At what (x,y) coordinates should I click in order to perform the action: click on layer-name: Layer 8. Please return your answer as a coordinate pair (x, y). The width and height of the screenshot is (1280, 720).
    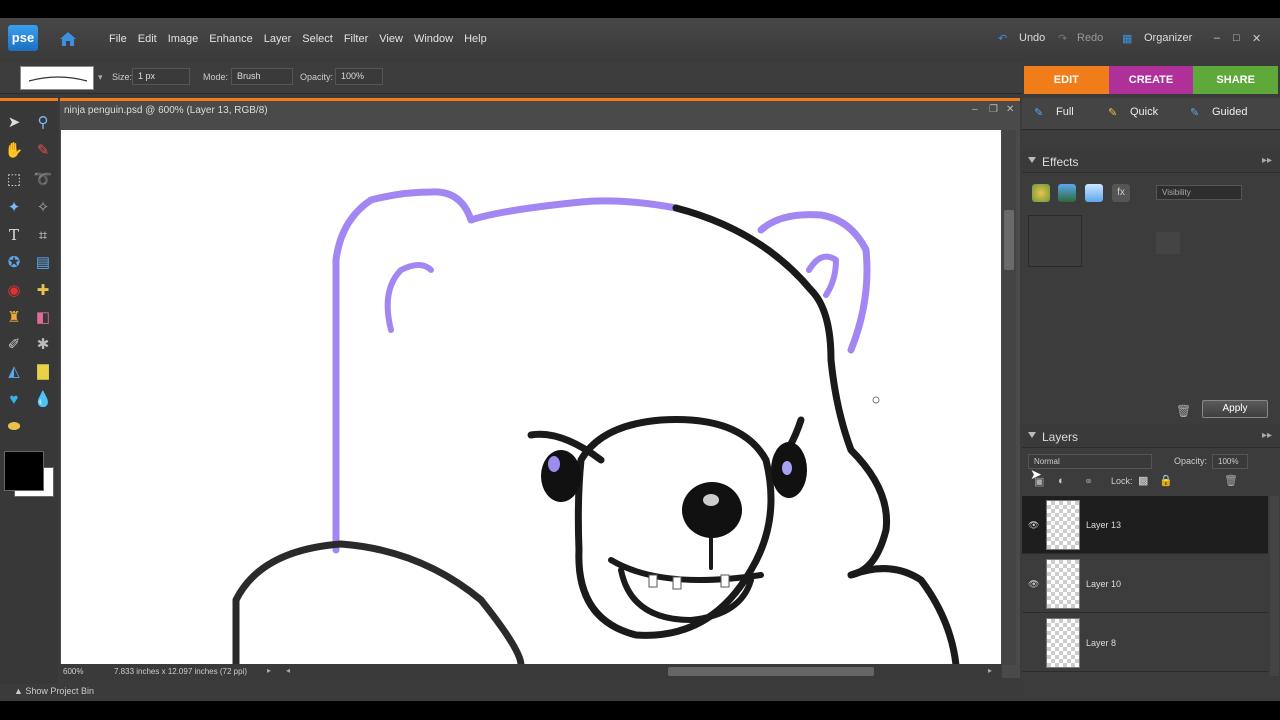
    Looking at the image, I should click on (1101, 643).